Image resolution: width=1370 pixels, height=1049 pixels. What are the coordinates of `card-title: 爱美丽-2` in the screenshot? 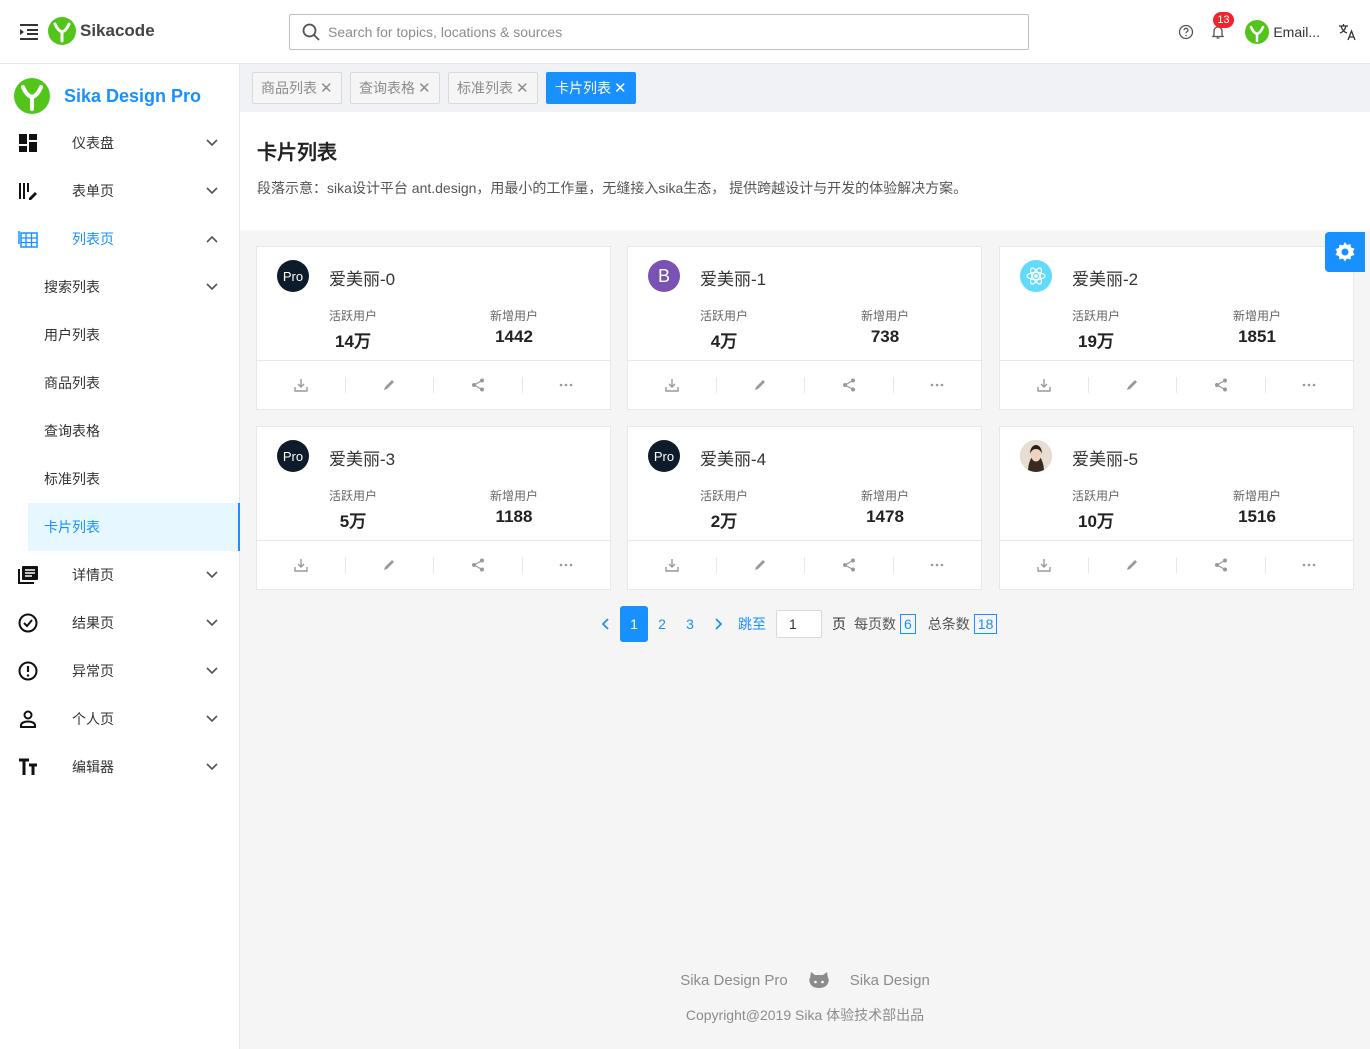 It's located at (1105, 277).